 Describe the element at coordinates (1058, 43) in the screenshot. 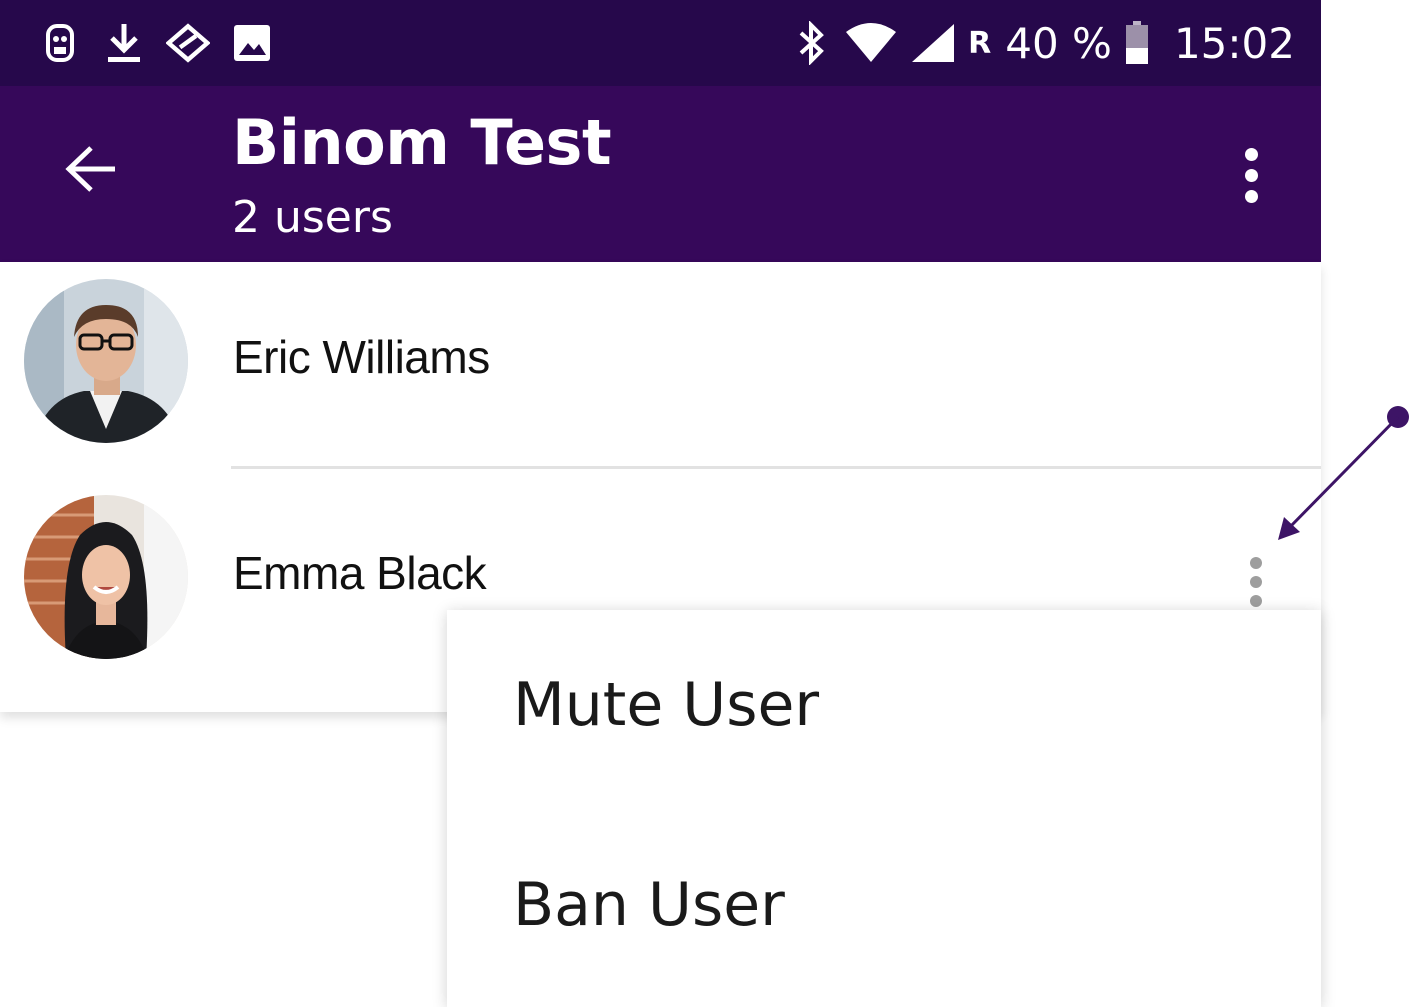

I see `battery-percentage: 40 %` at that location.